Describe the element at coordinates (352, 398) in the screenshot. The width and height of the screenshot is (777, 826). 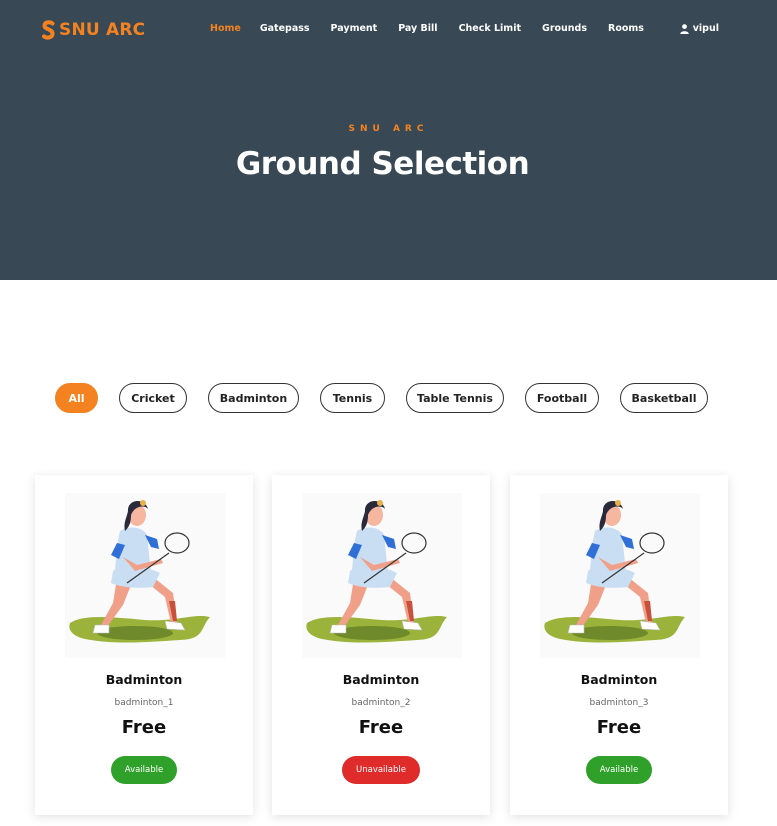
I see `filter-tennis: Tennis` at that location.